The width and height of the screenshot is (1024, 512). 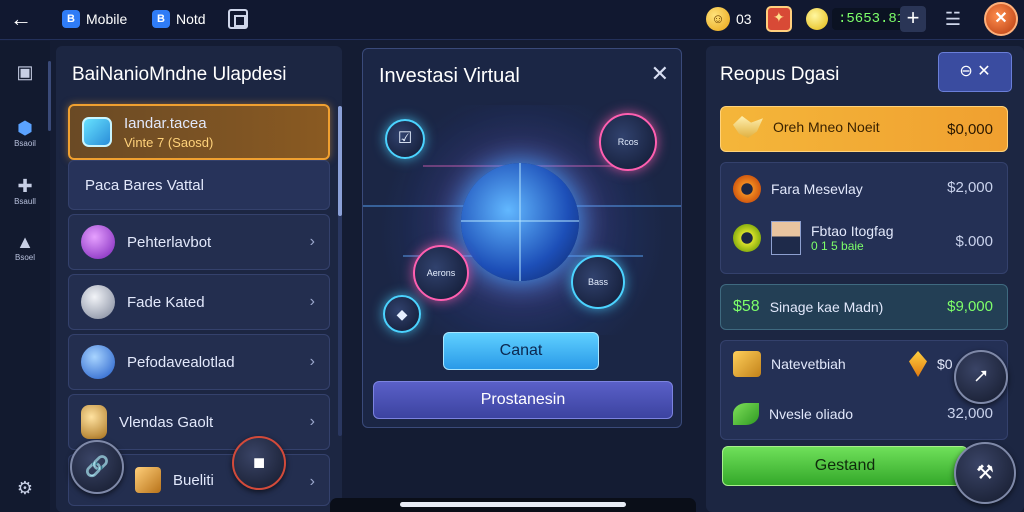 I want to click on tab-notd: B Notd, so click(x=179, y=19).